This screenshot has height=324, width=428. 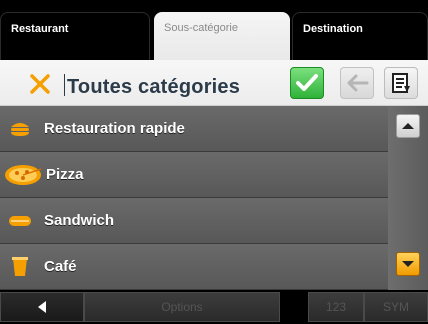 I want to click on search-input-value: Toutes catégories, so click(x=154, y=87).